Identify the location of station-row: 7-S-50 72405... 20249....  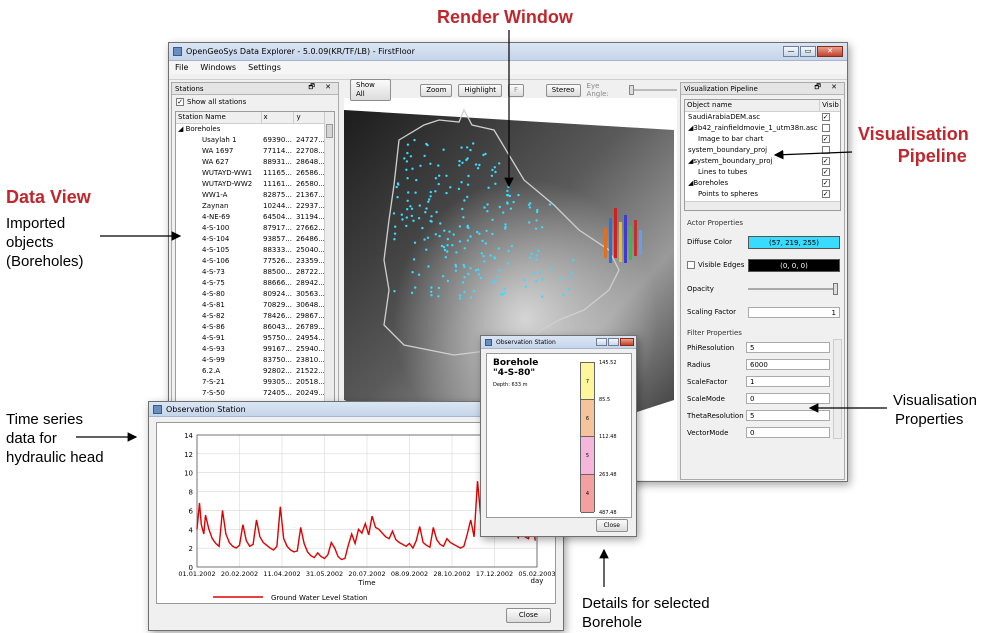
(255, 392).